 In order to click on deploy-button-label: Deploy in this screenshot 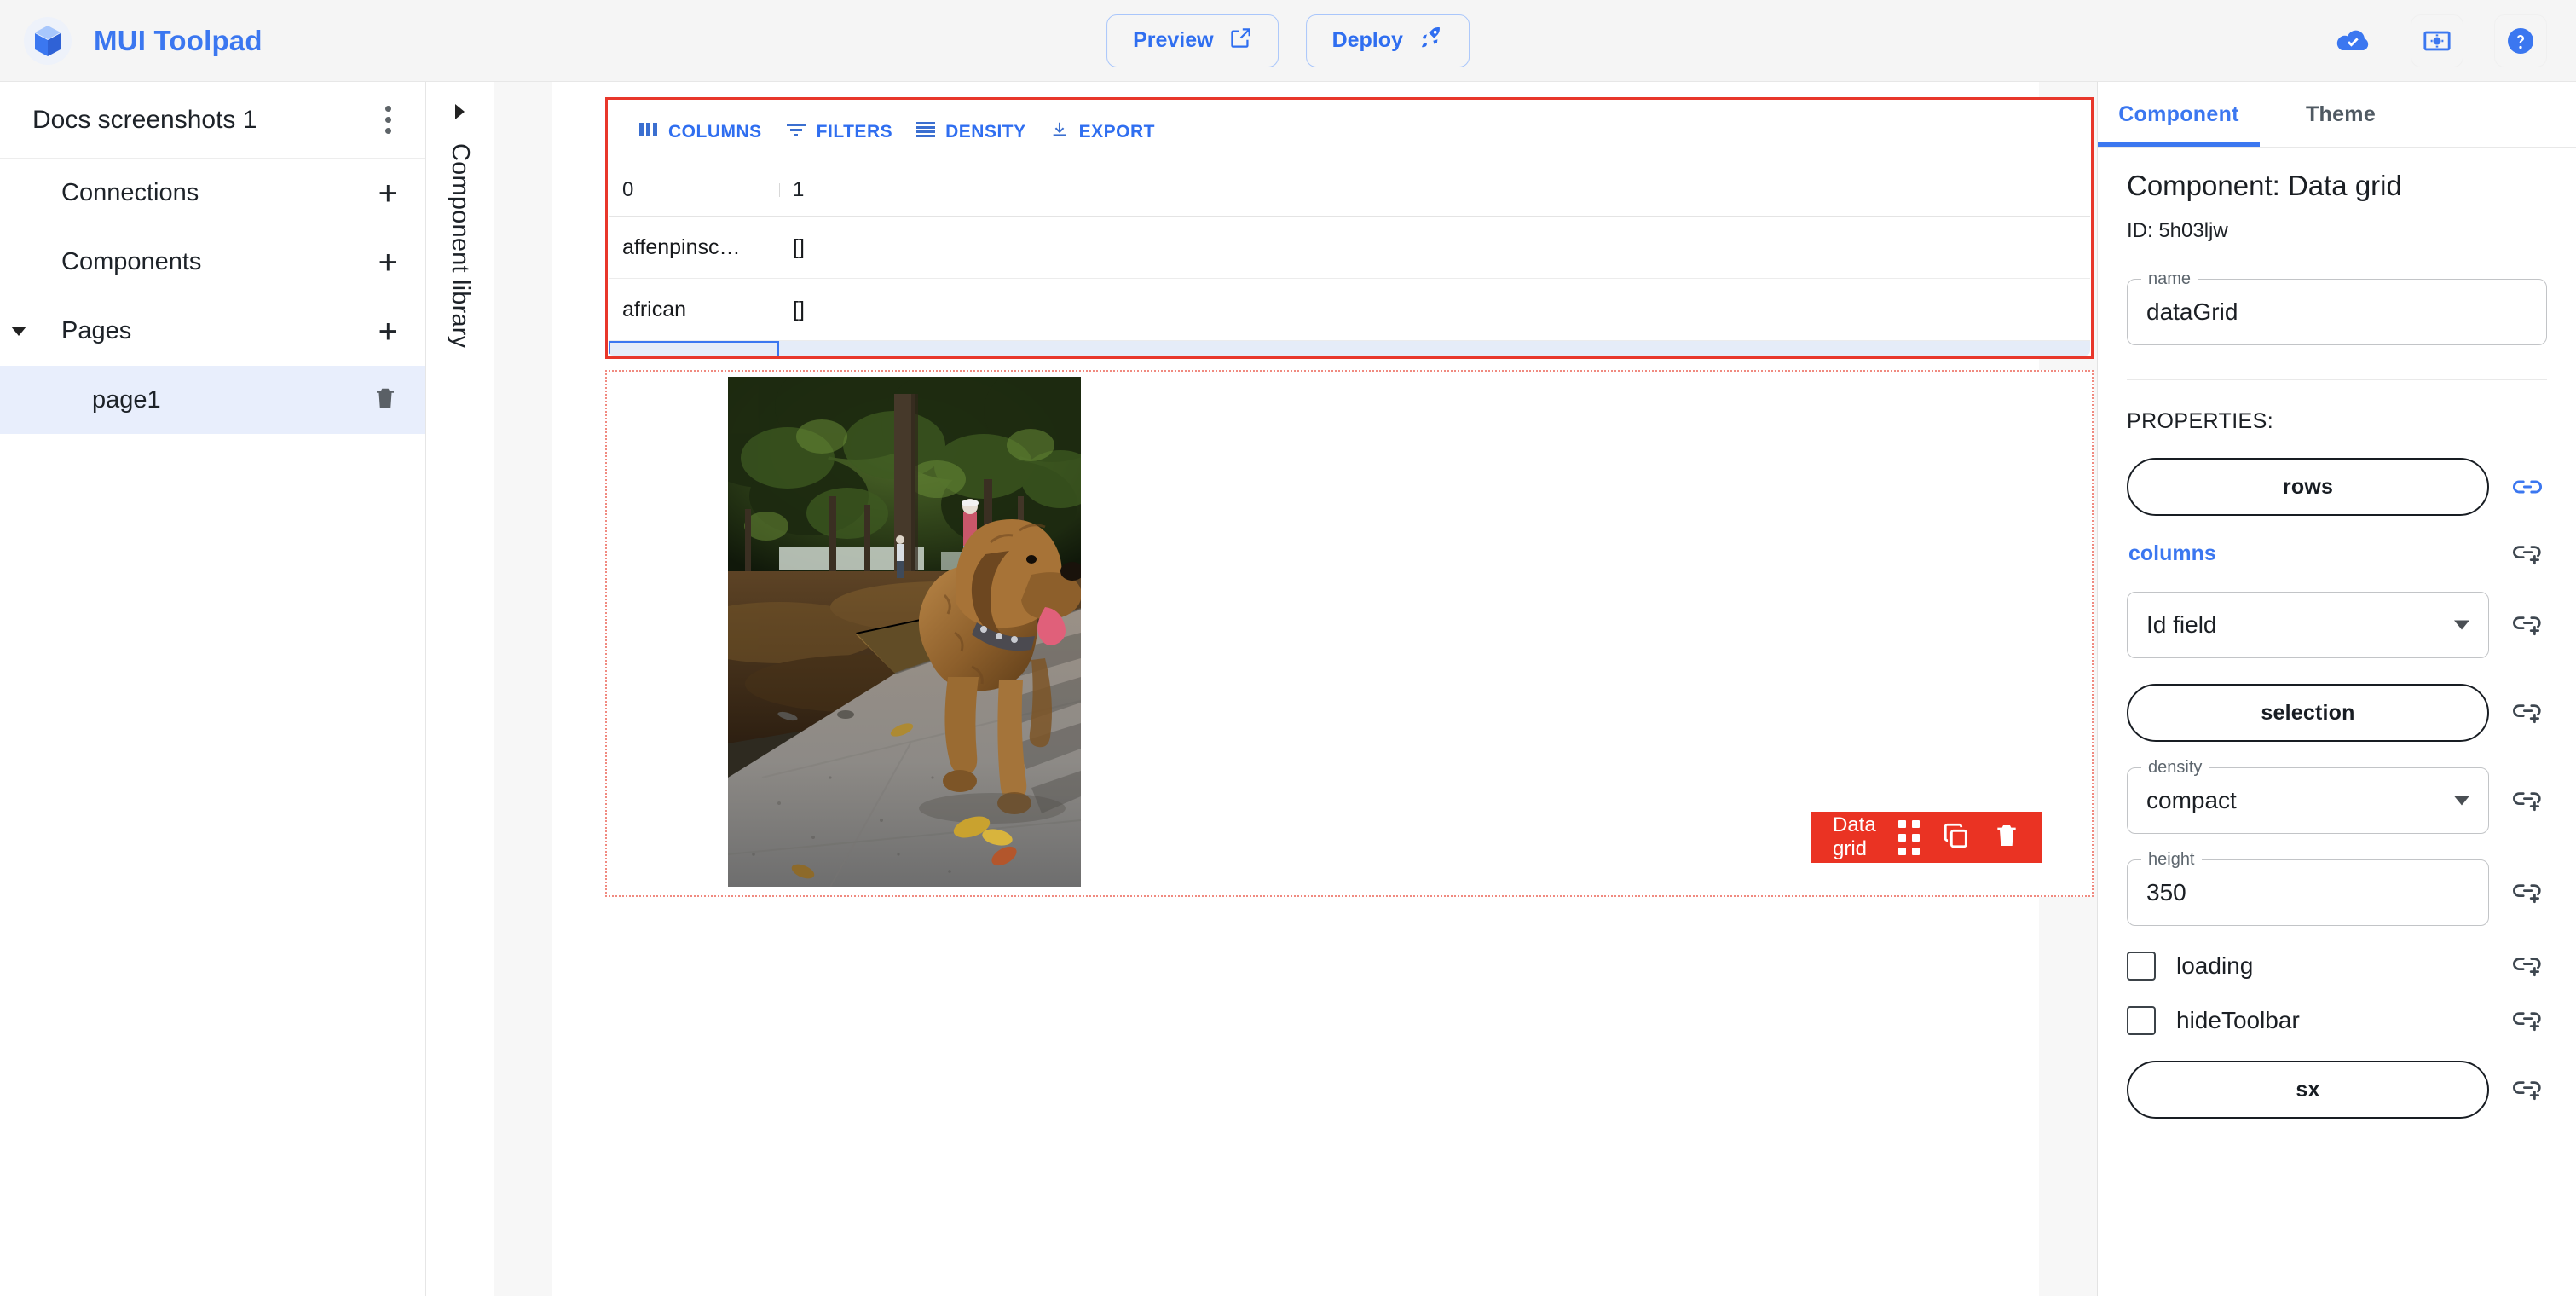, I will do `click(1367, 40)`.